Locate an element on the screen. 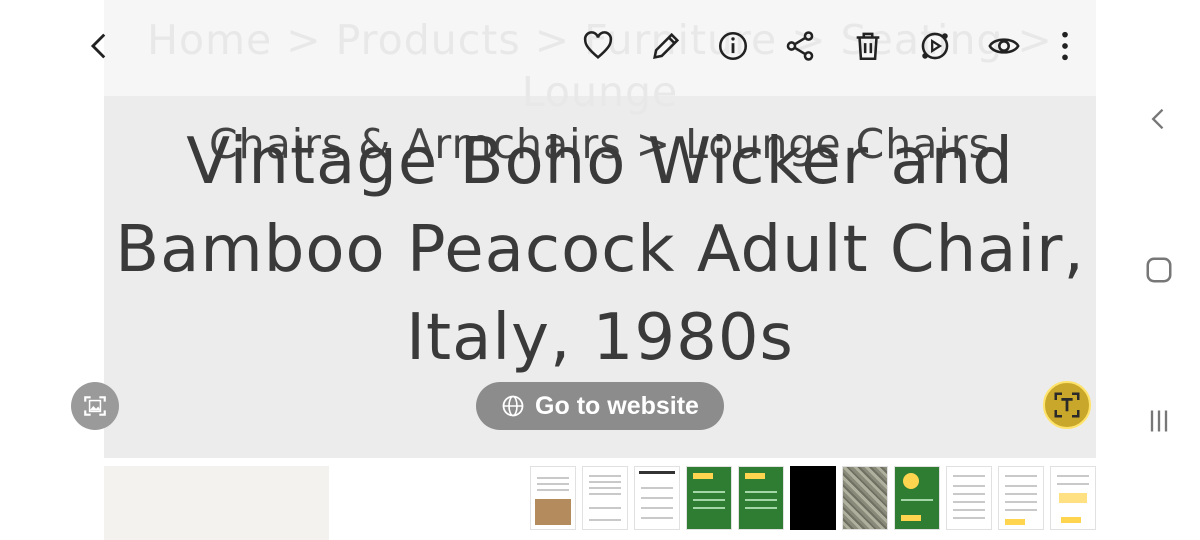  back-arrow-icon is located at coordinates (100, 46).